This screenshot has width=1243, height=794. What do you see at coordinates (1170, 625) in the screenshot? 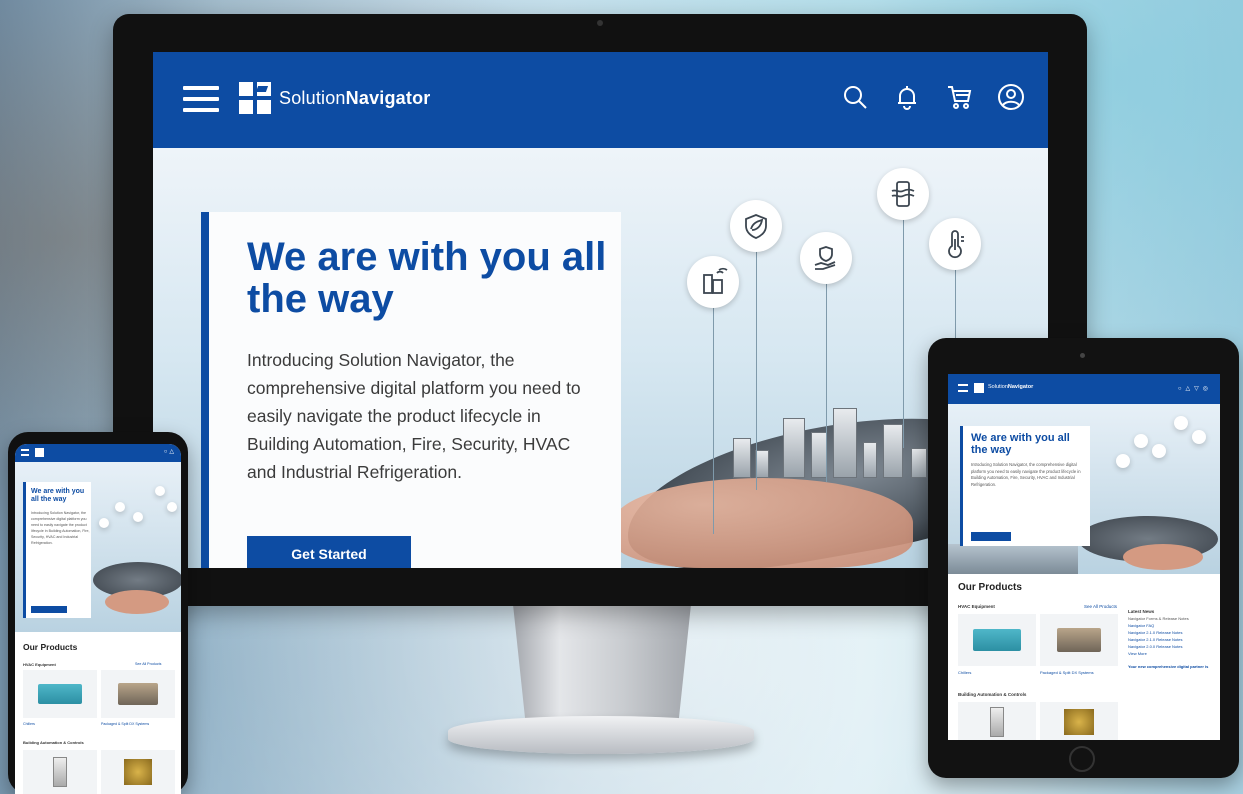
I see `news-item: Navigator FAQ` at bounding box center [1170, 625].